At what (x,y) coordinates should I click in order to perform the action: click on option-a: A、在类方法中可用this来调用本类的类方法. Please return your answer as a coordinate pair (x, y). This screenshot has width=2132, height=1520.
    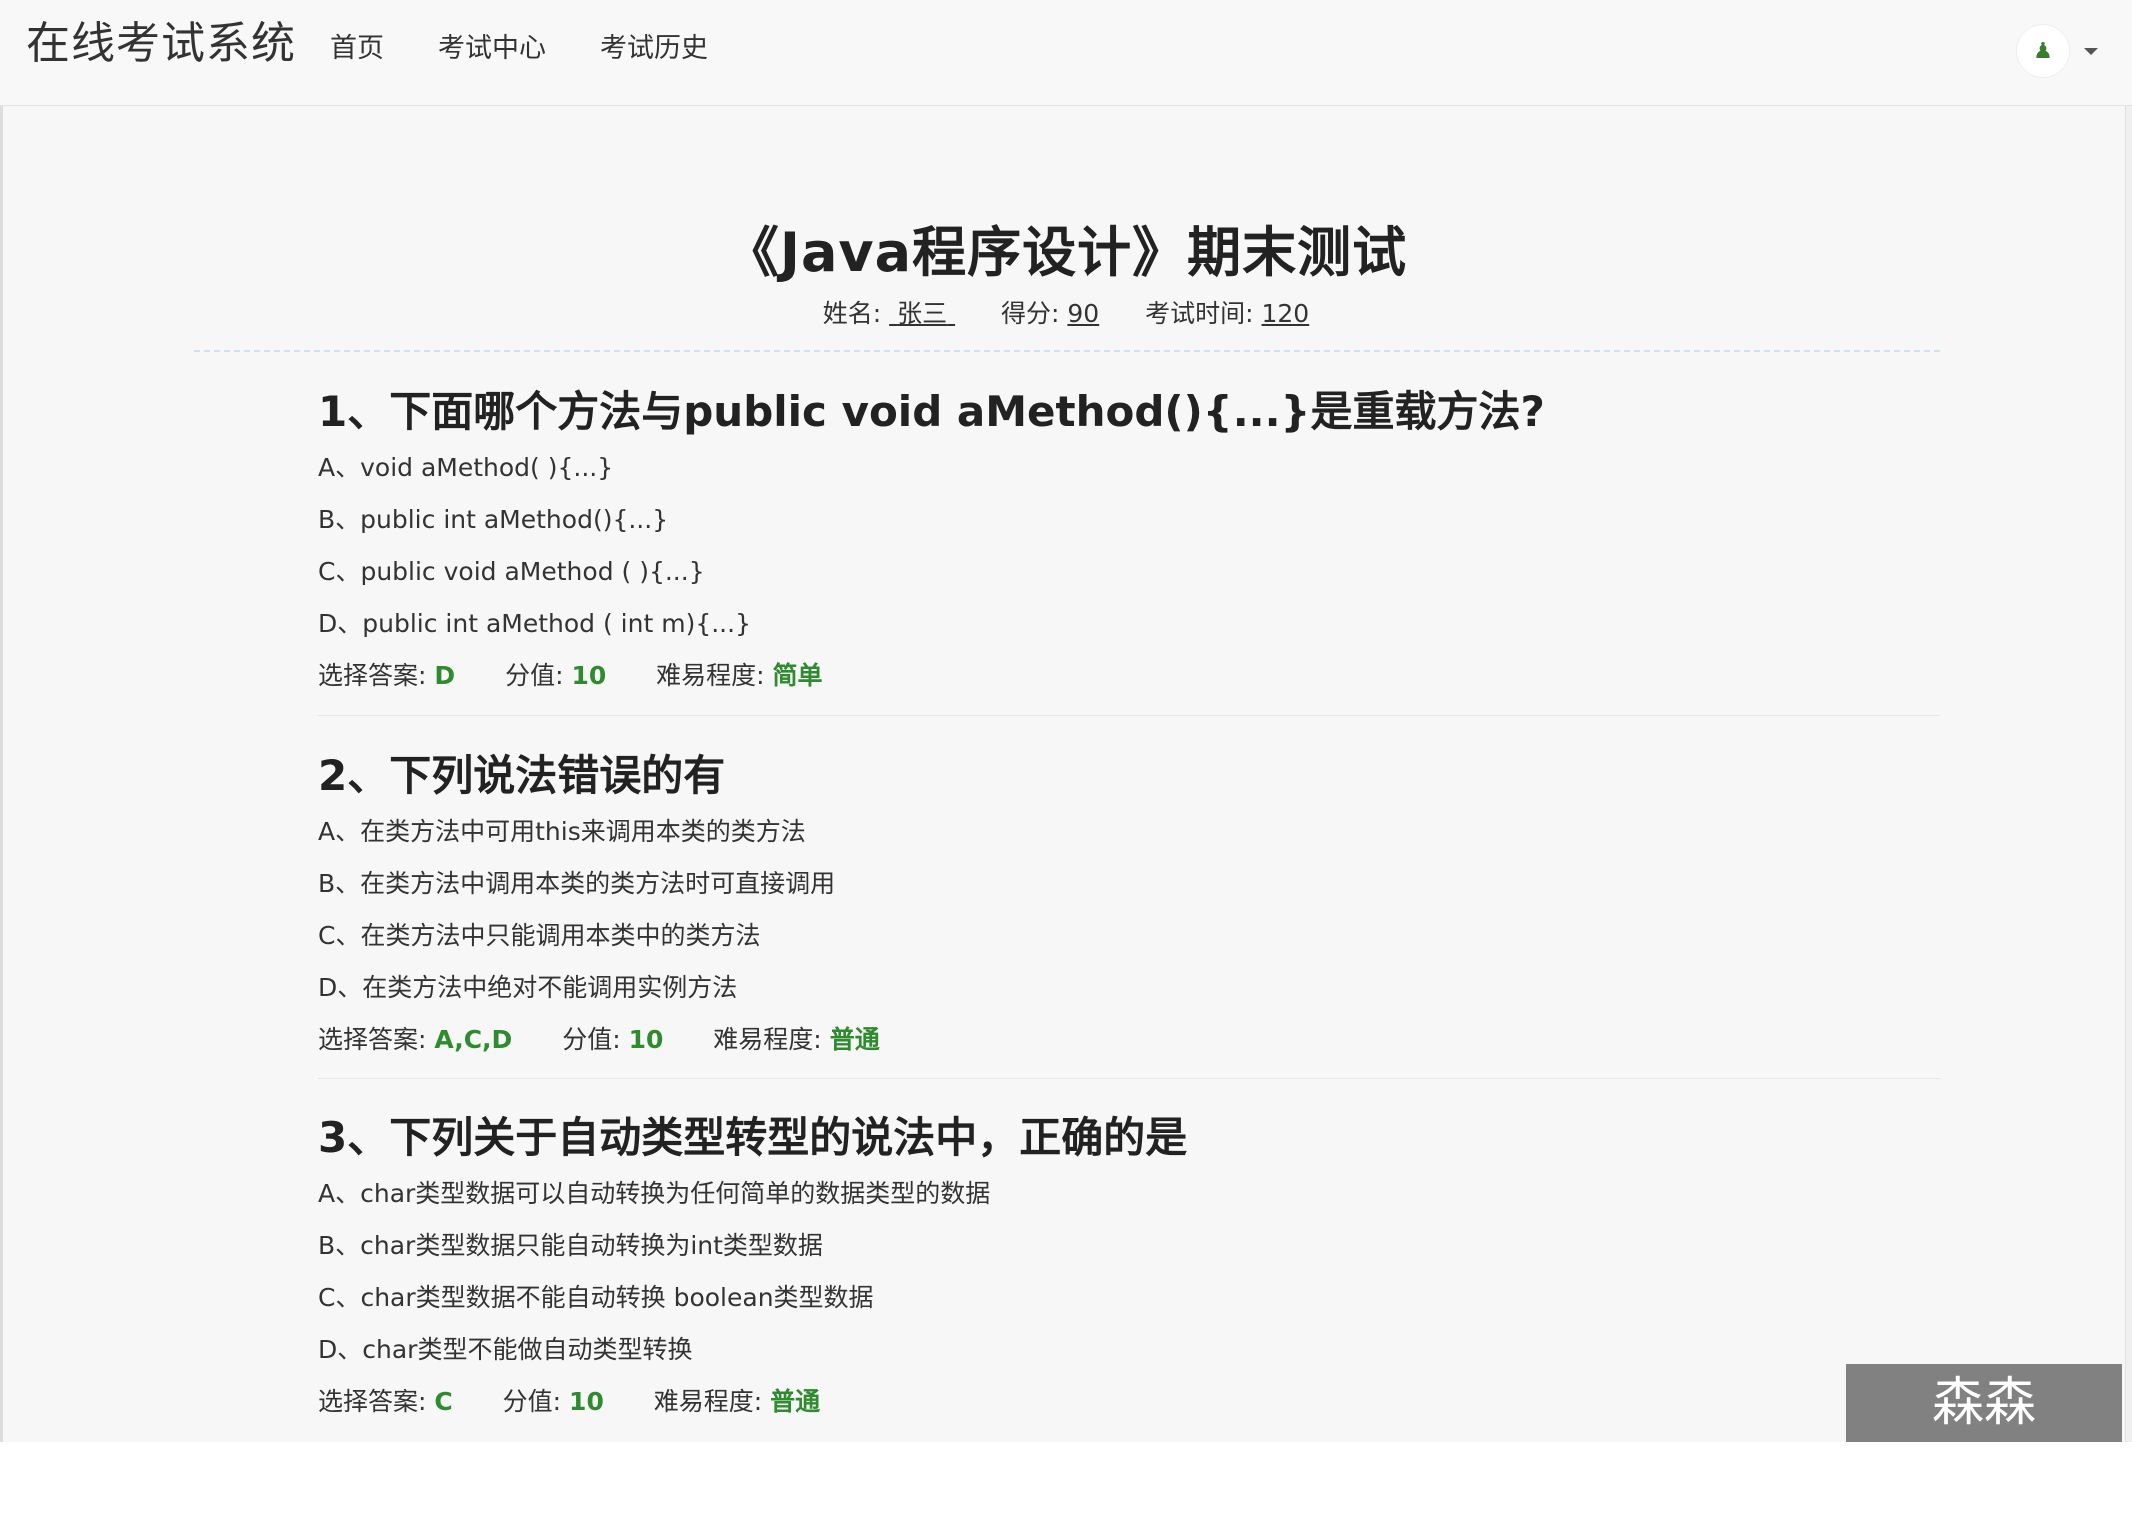
    Looking at the image, I should click on (562, 831).